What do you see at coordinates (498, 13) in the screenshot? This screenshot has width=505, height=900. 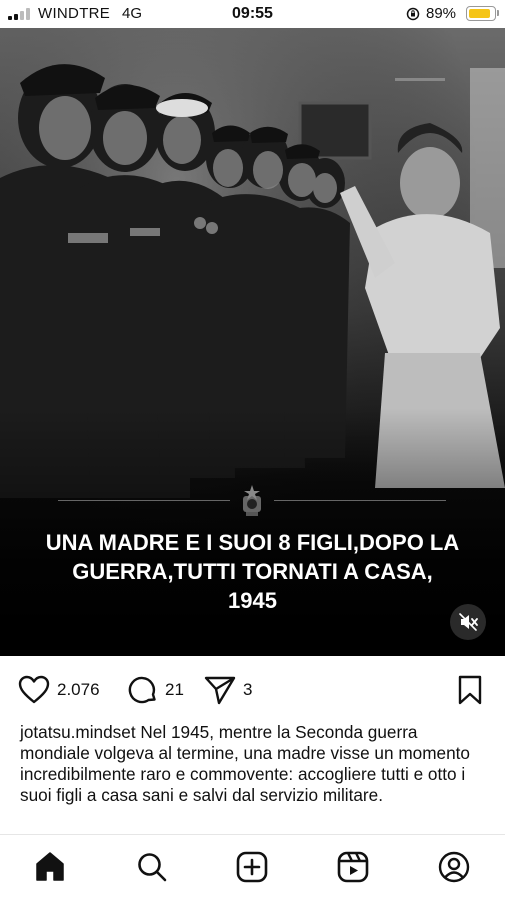 I see `battery-cap` at bounding box center [498, 13].